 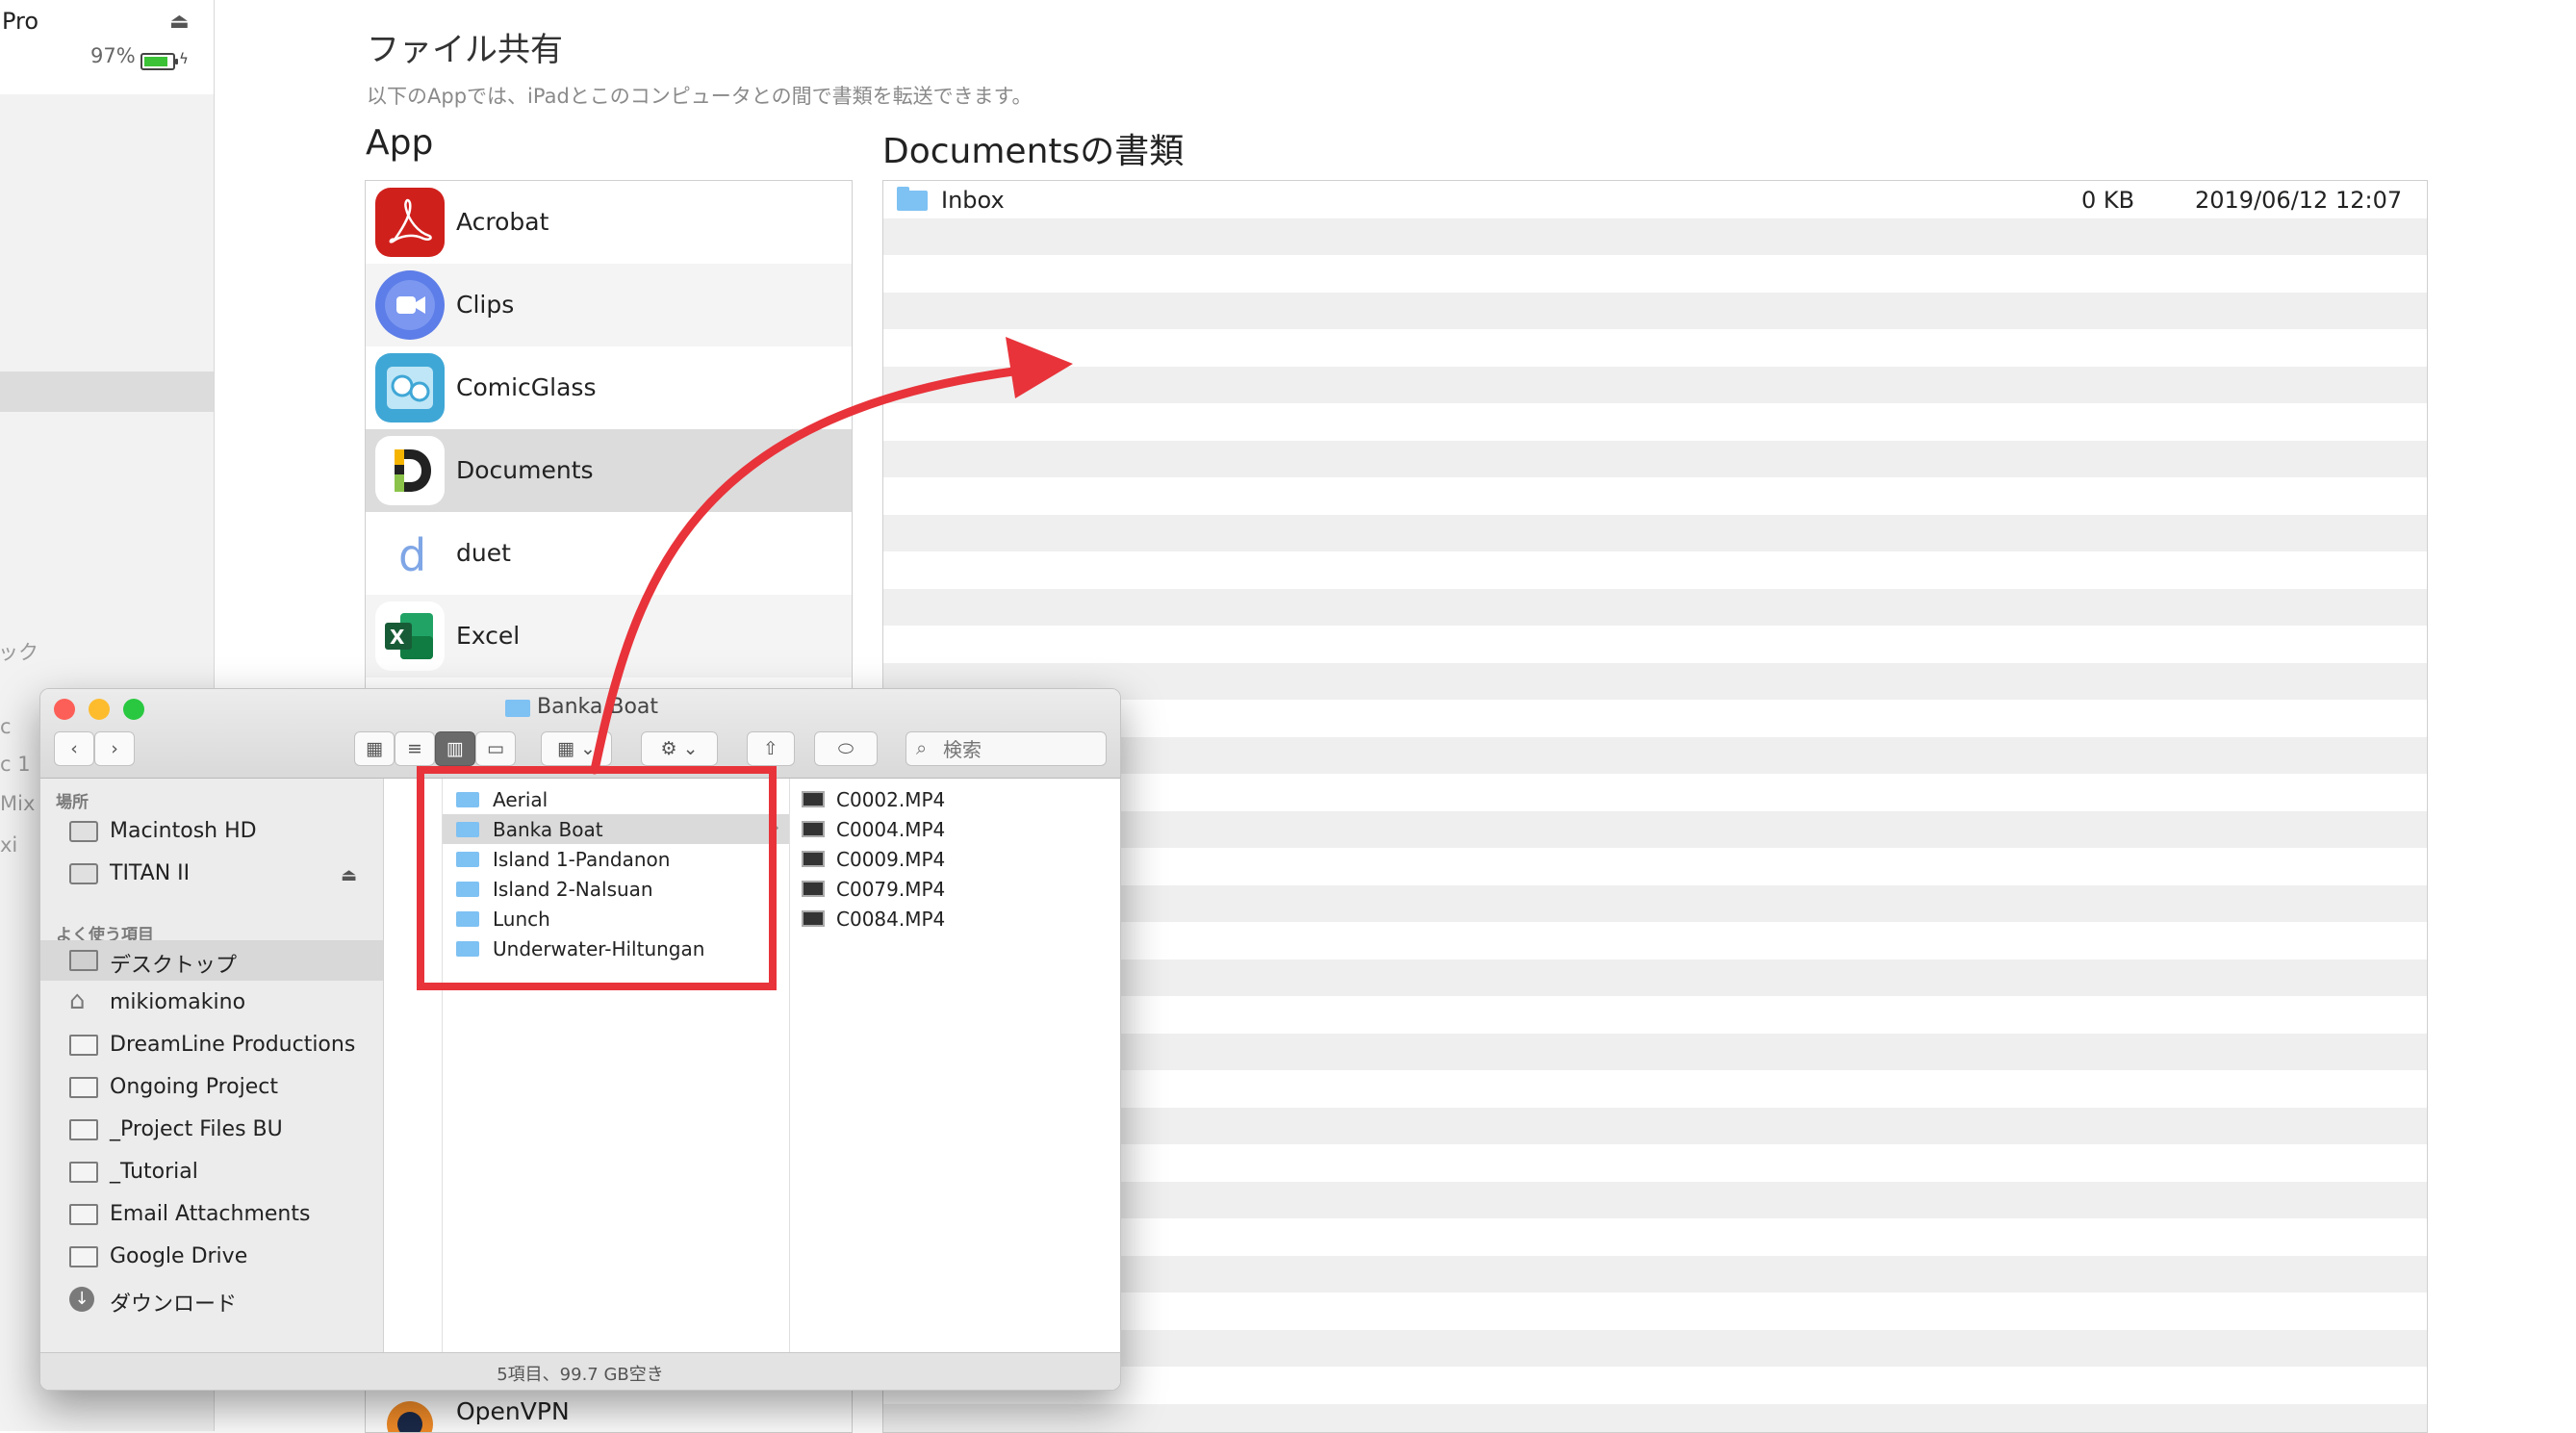 I want to click on openvpn-icon, so click(x=410, y=1411).